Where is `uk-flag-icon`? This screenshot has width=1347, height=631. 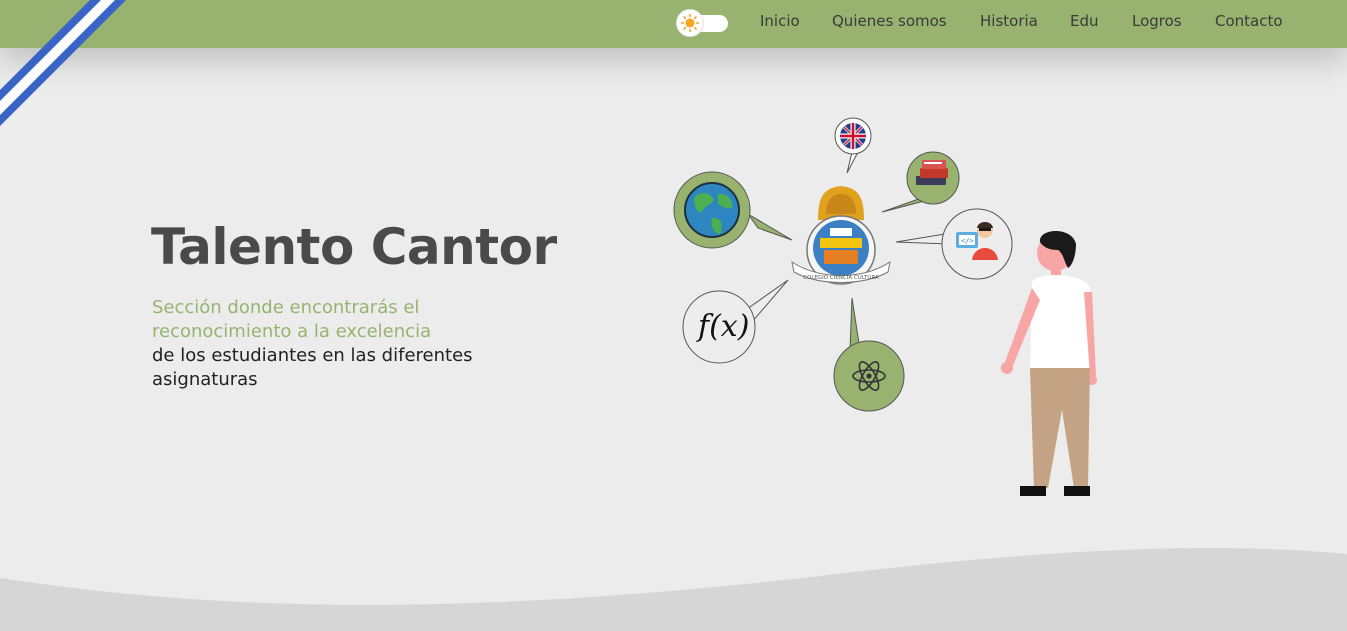 uk-flag-icon is located at coordinates (853, 136).